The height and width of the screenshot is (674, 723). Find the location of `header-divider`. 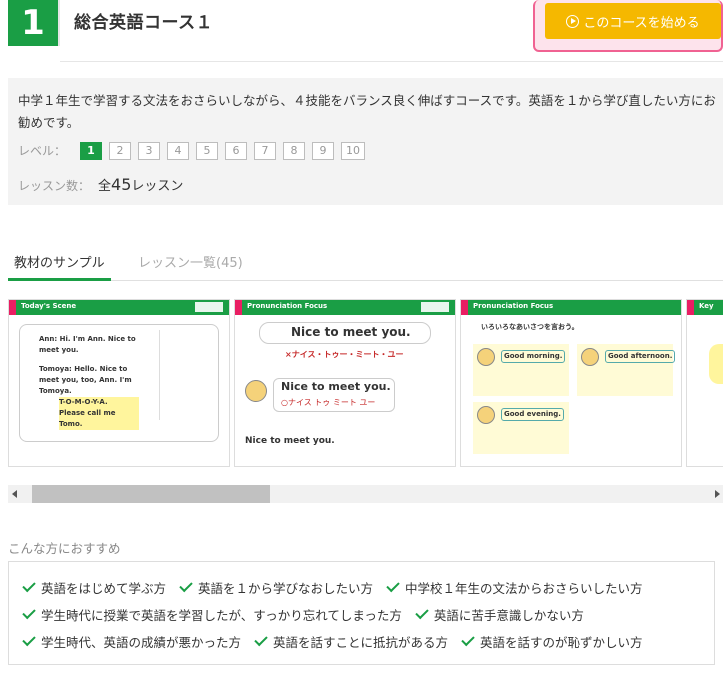

header-divider is located at coordinates (59, 23).